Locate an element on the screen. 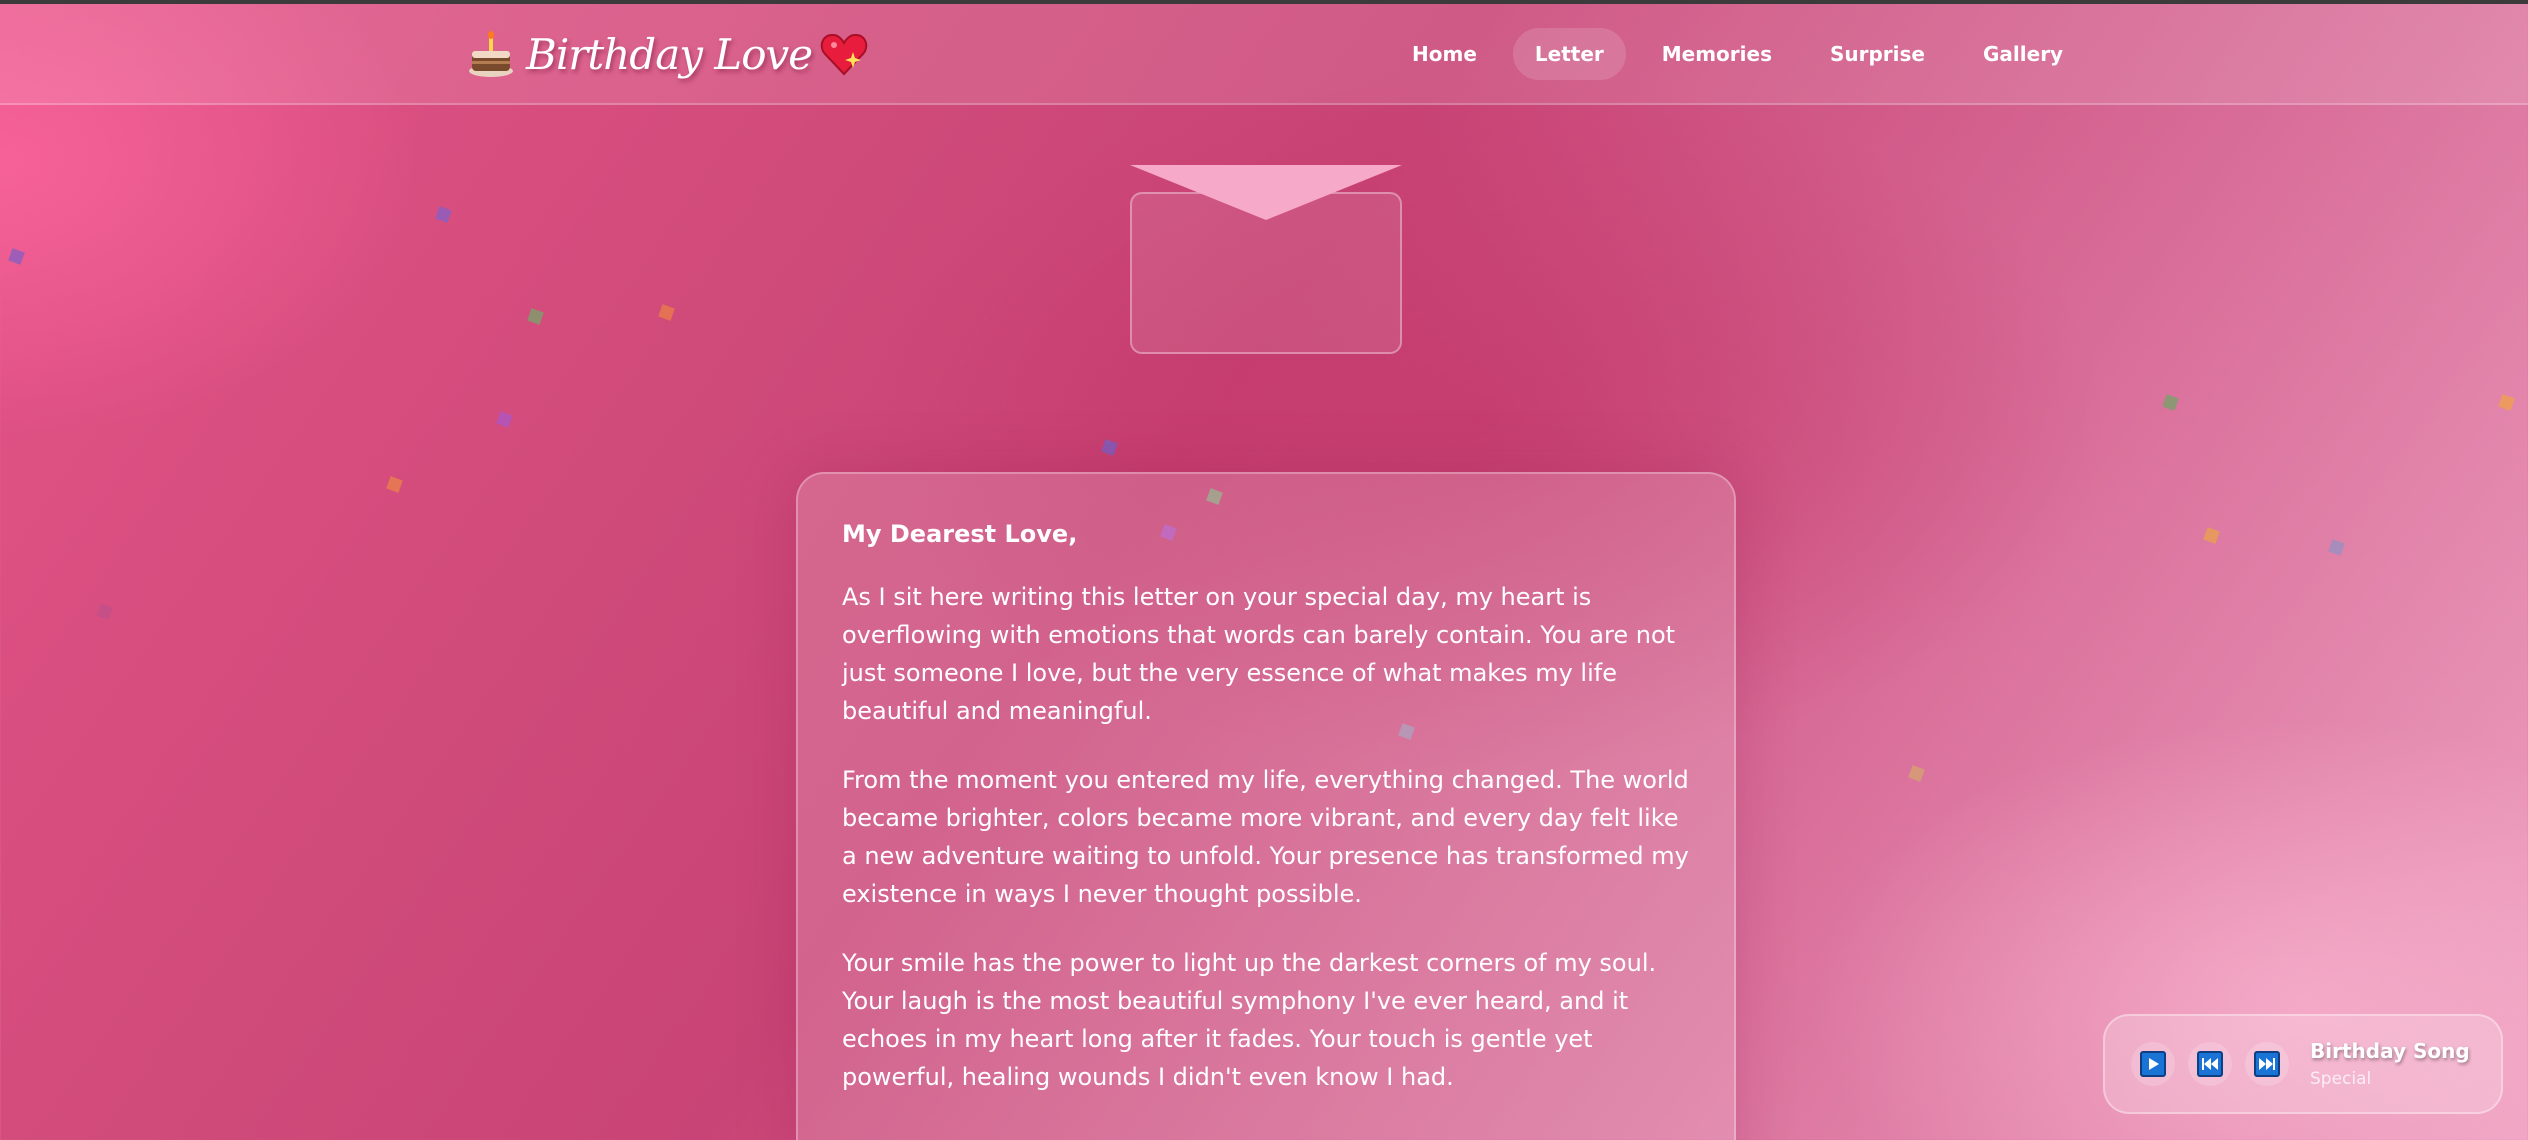 This screenshot has width=2528, height=1140. track-title: Birthday Song is located at coordinates (2390, 1051).